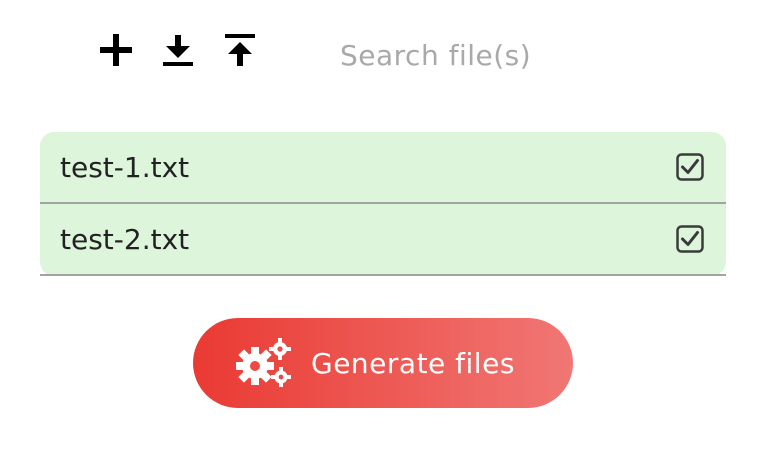 Image resolution: width=762 pixels, height=458 pixels. I want to click on download-icon, so click(178, 50).